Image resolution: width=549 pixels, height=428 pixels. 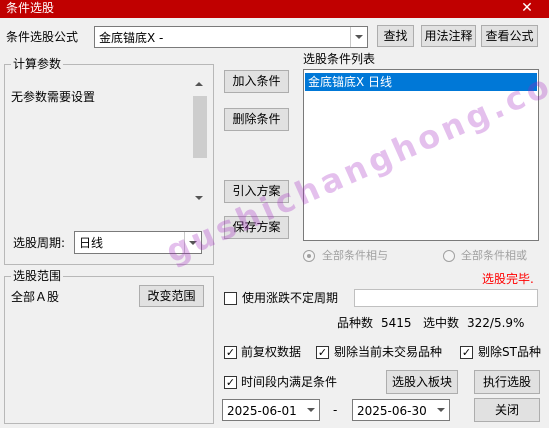 I want to click on to-block-button: 选股入板块, so click(x=422, y=382).